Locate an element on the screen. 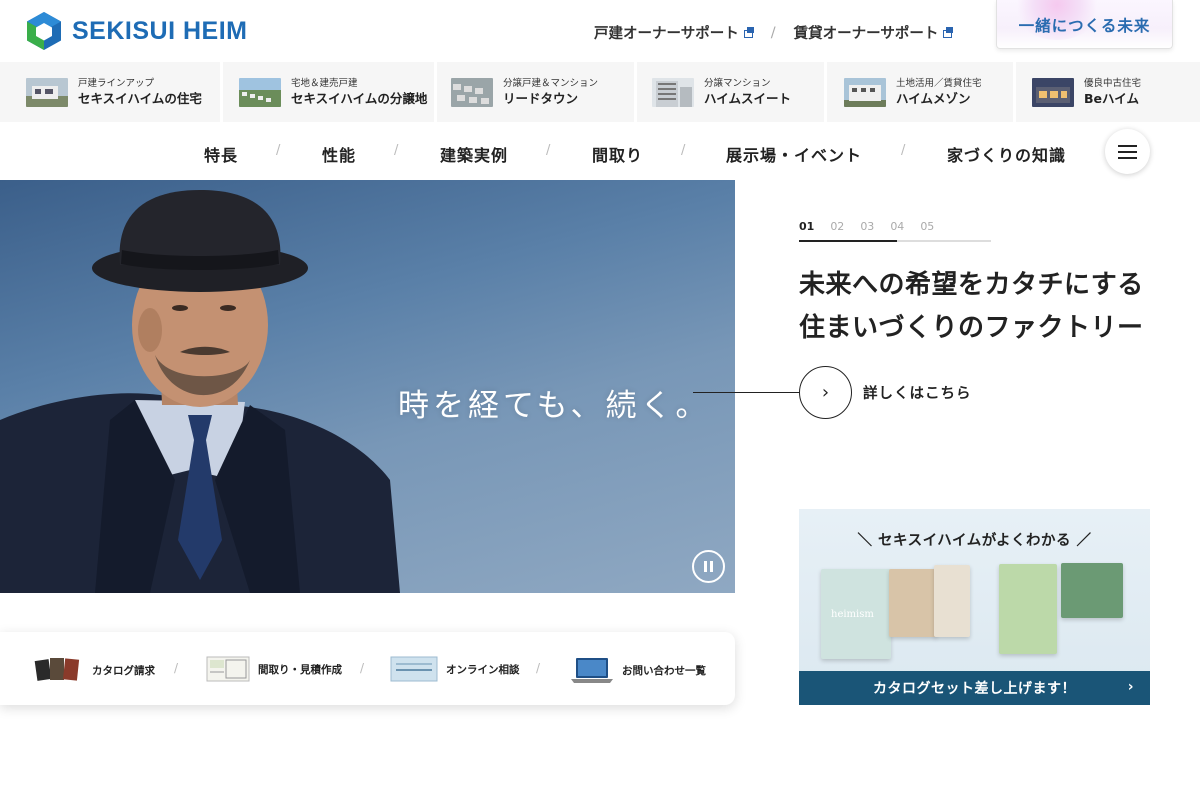  nav-features: 特長 is located at coordinates (221, 154).